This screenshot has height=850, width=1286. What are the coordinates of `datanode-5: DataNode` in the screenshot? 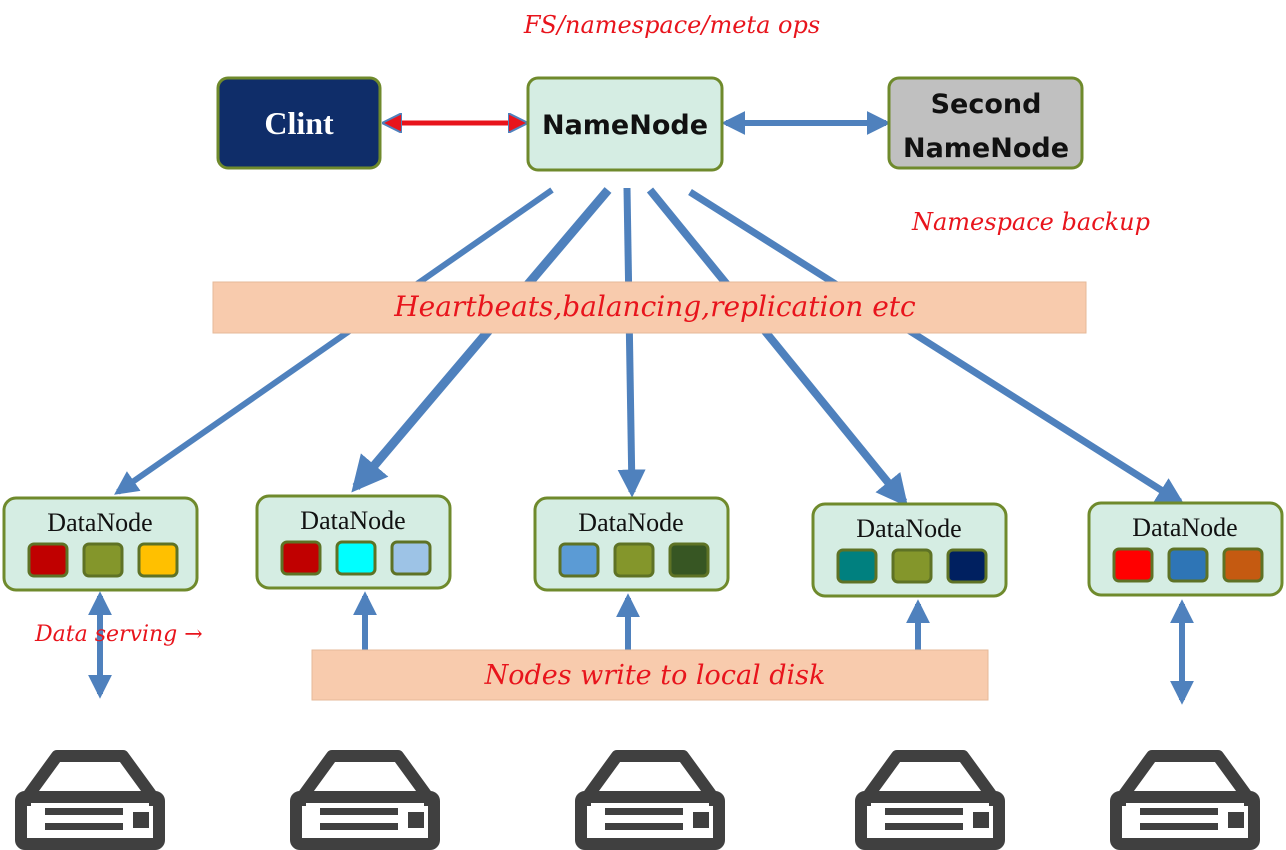 It's located at (1185, 549).